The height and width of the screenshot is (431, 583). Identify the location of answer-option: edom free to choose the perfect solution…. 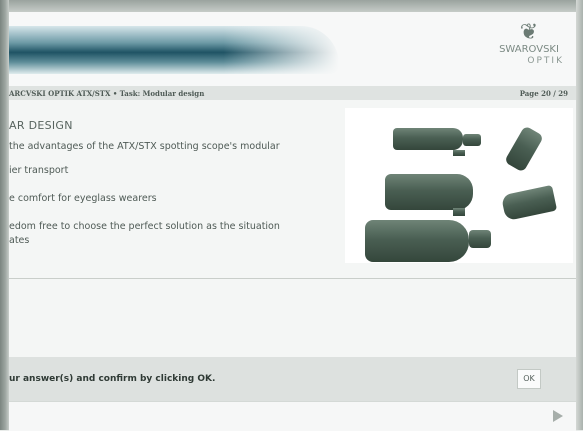
(169, 234).